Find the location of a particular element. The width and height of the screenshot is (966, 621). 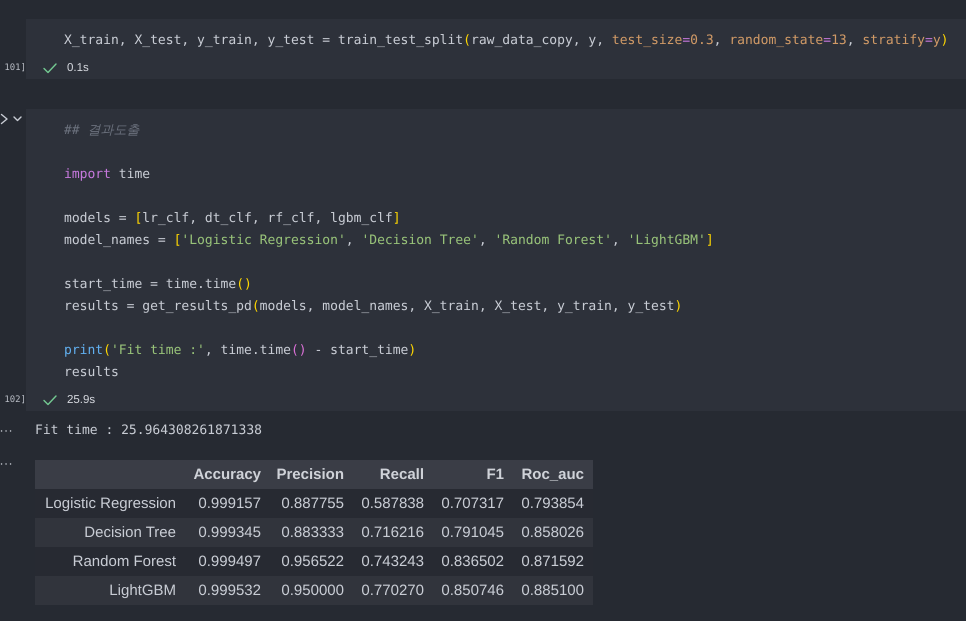

table-cell-text: 0.999532 is located at coordinates (229, 590).